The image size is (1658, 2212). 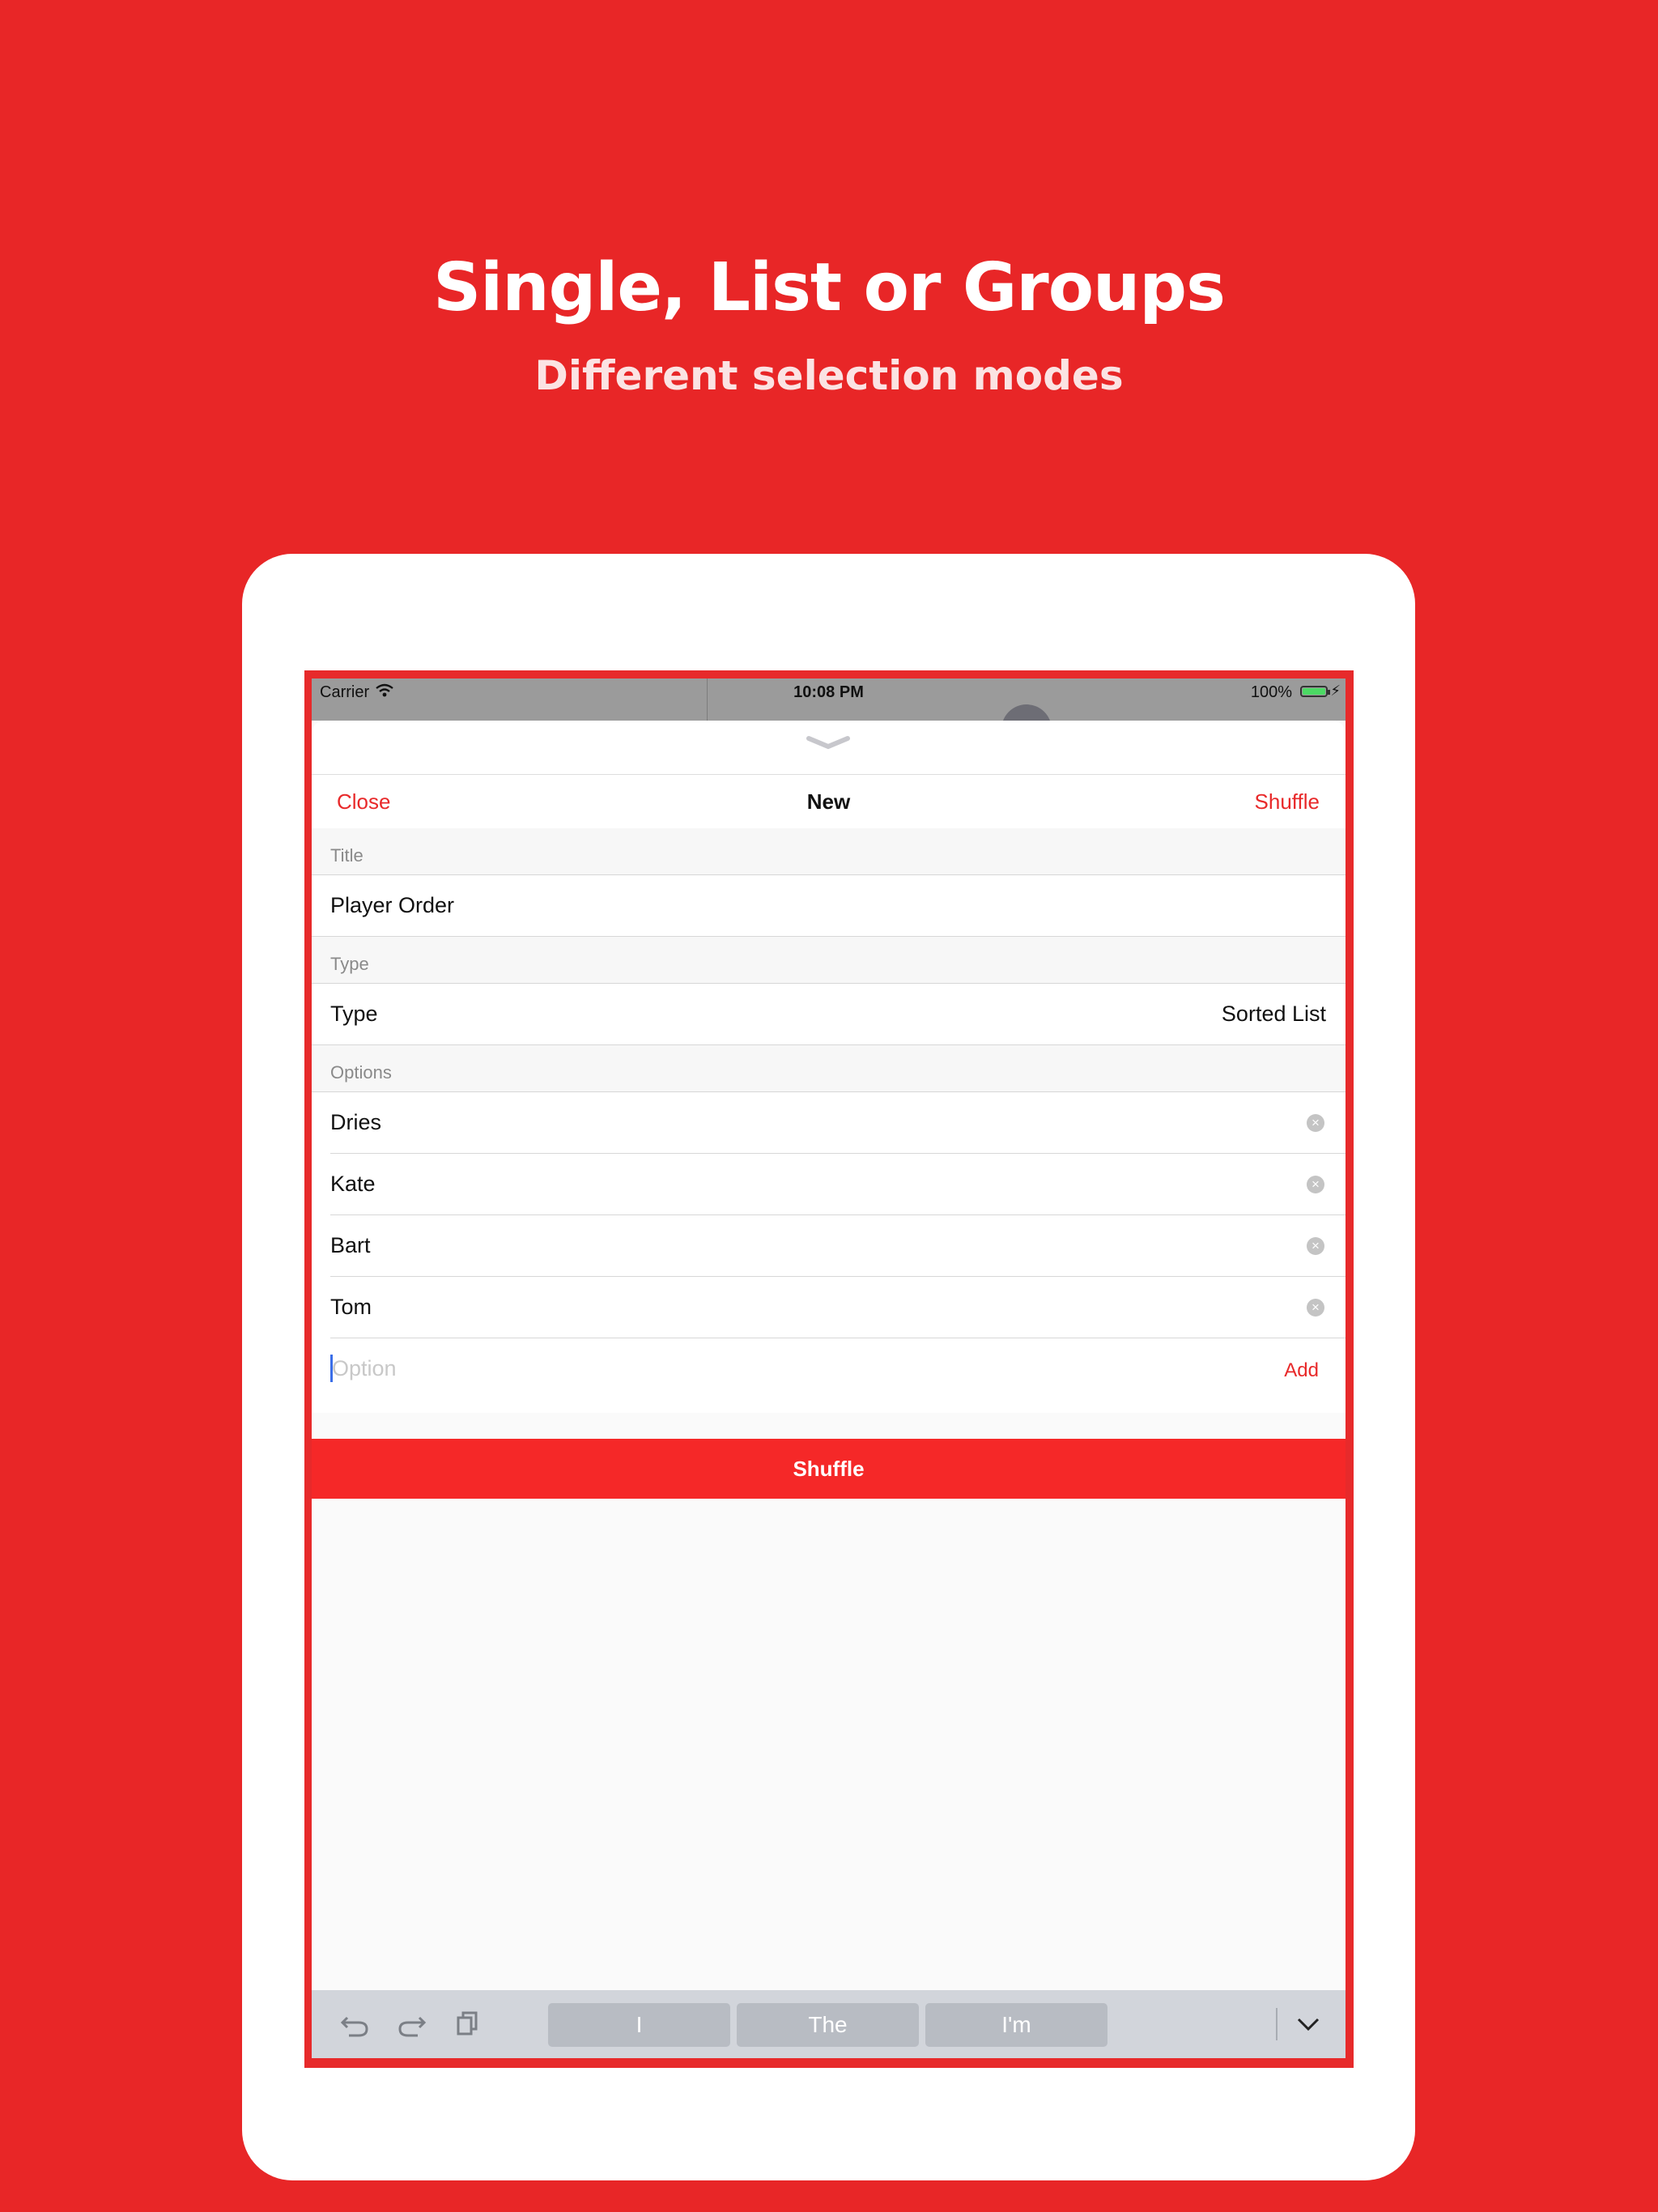 I want to click on option-text: Bart, so click(x=350, y=1246).